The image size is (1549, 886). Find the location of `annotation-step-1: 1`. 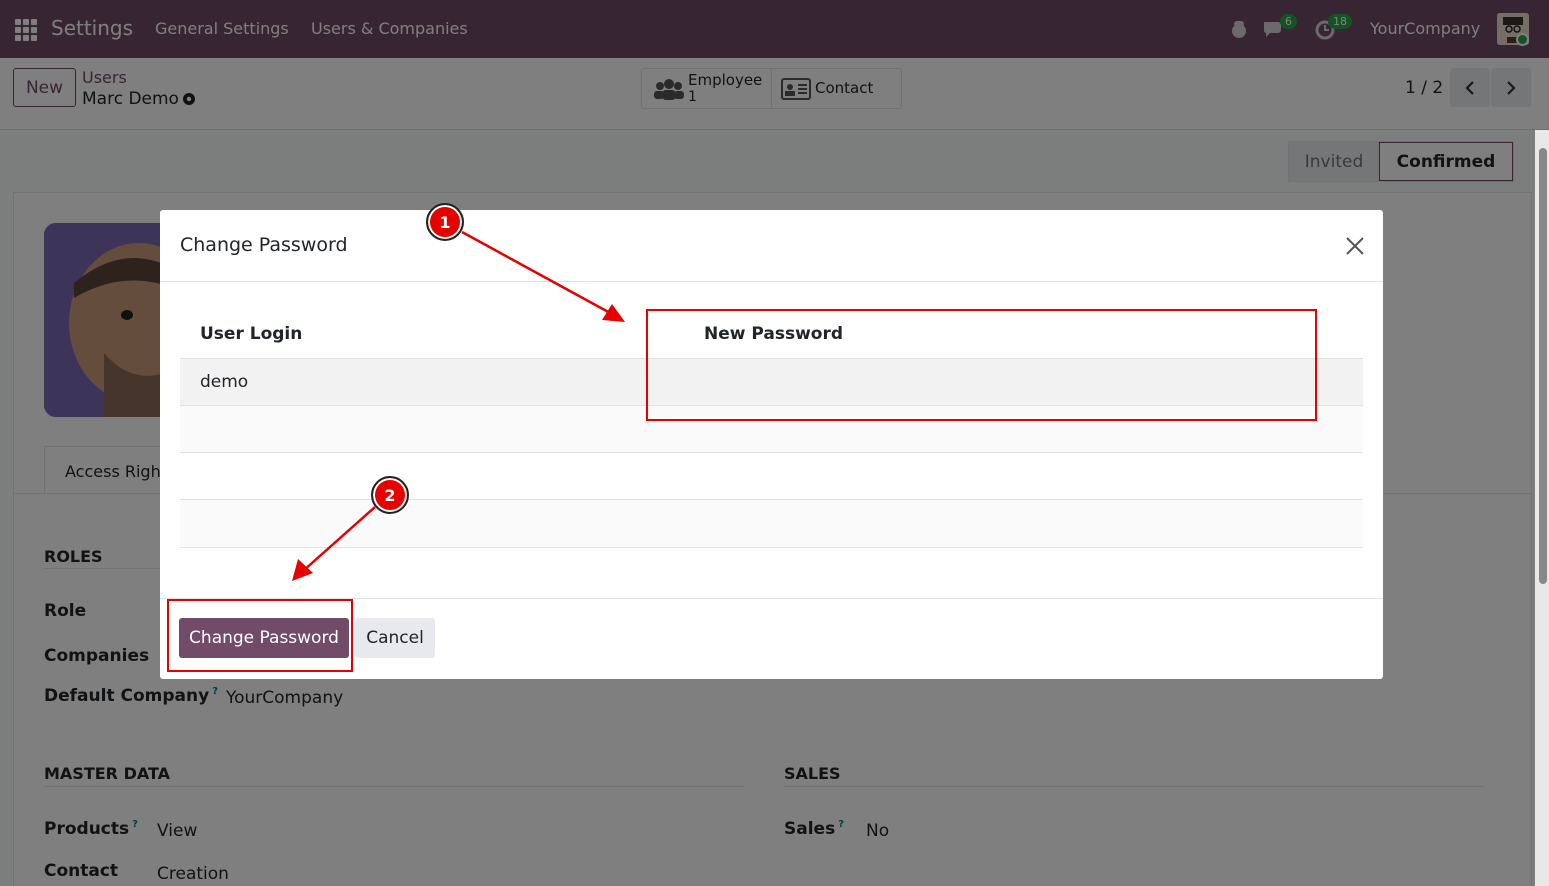

annotation-step-1: 1 is located at coordinates (445, 222).